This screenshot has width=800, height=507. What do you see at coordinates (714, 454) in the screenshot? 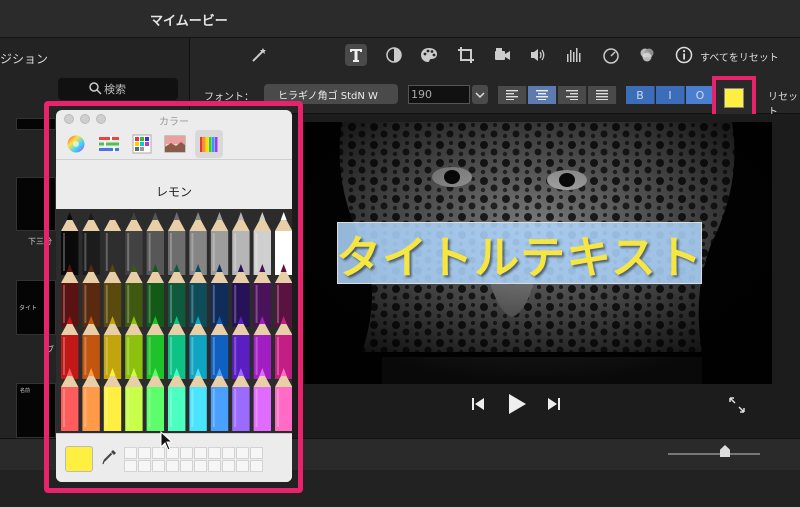
I see `zoom-slider-track` at bounding box center [714, 454].